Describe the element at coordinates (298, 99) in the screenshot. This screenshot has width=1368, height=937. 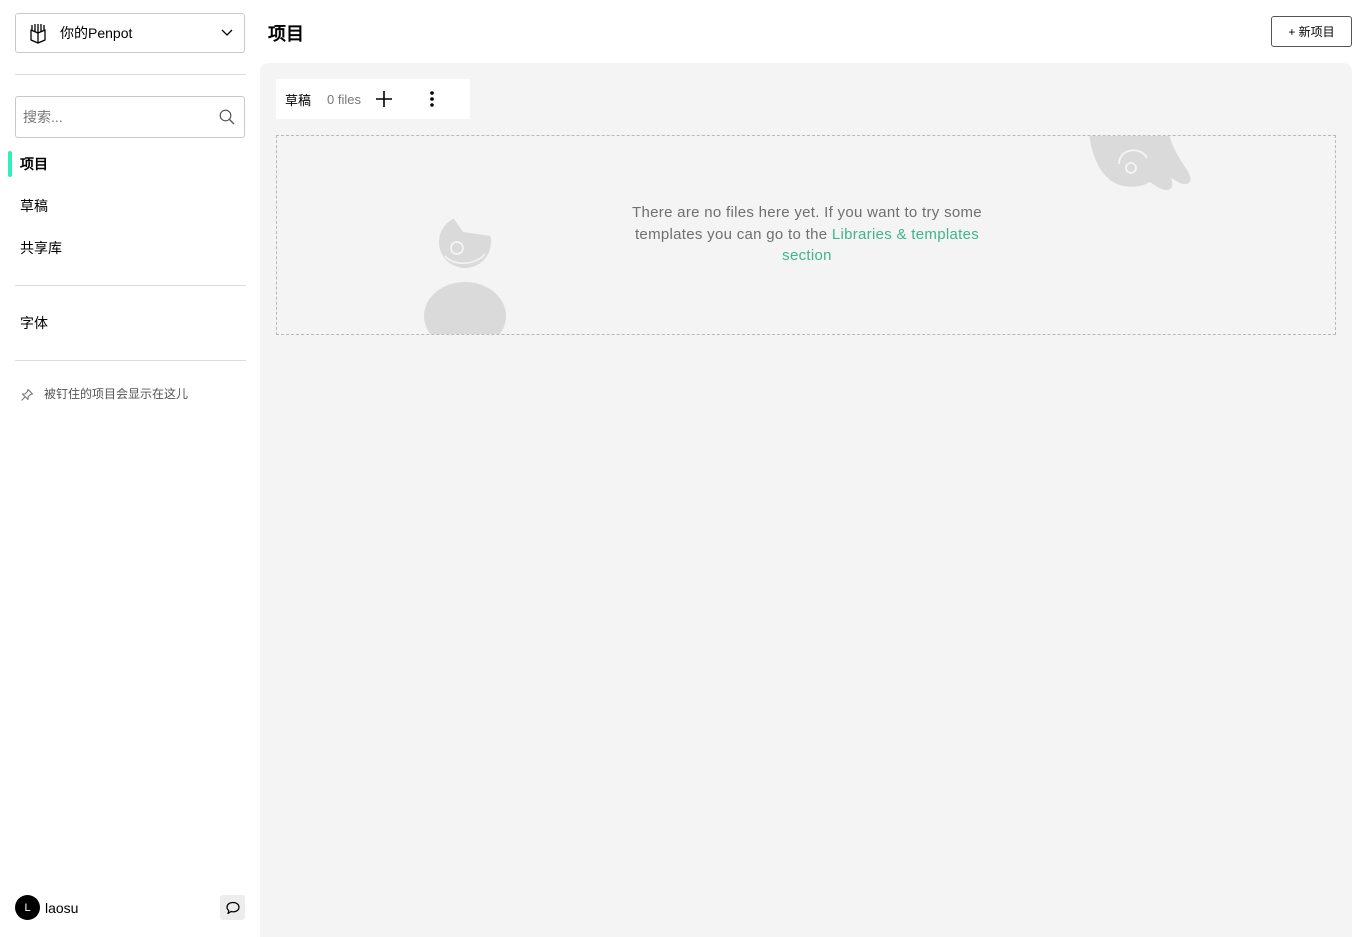
I see `project-name: 草稿` at that location.